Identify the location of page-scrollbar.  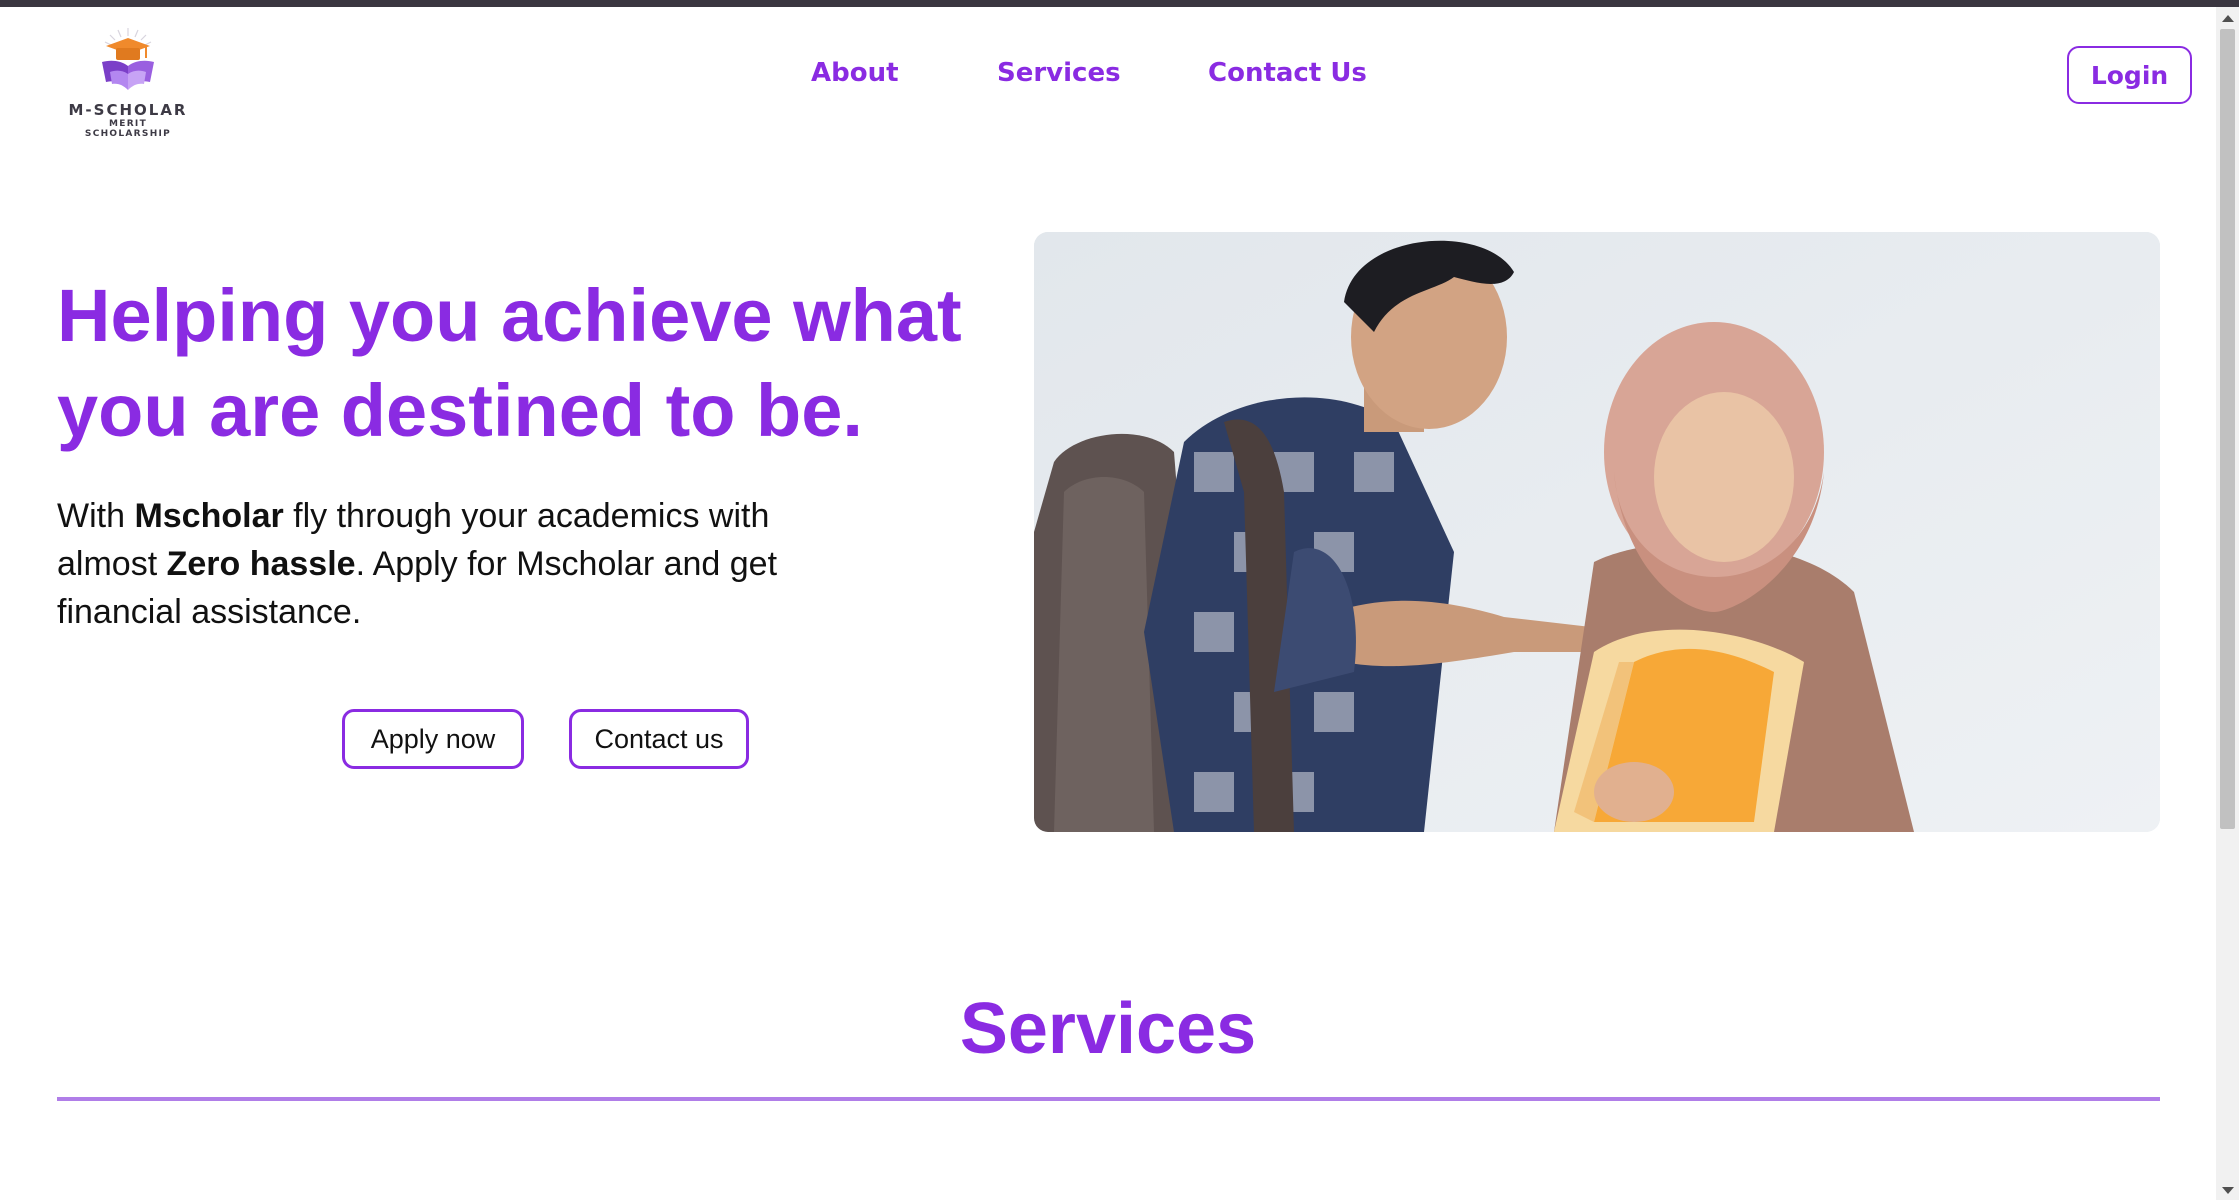
(2227, 603).